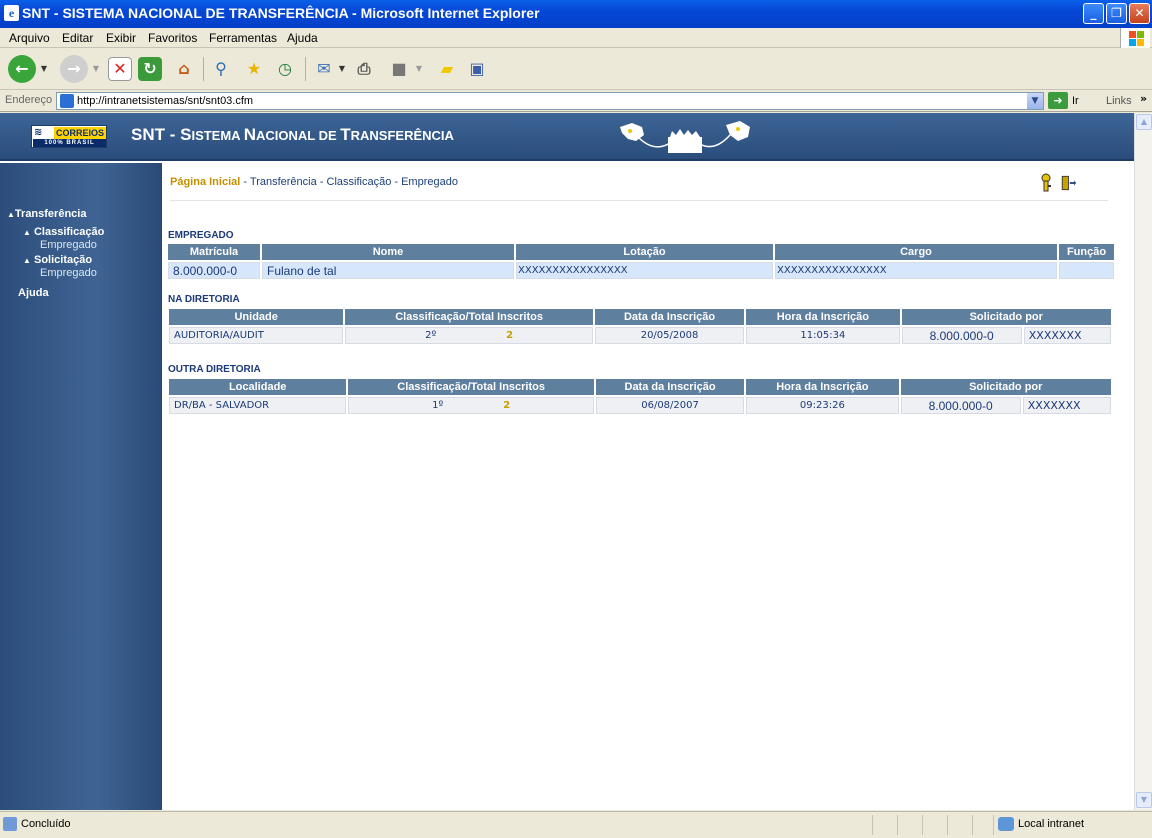 This screenshot has height=838, width=1152. I want to click on exit-door-icon, so click(1068, 183).